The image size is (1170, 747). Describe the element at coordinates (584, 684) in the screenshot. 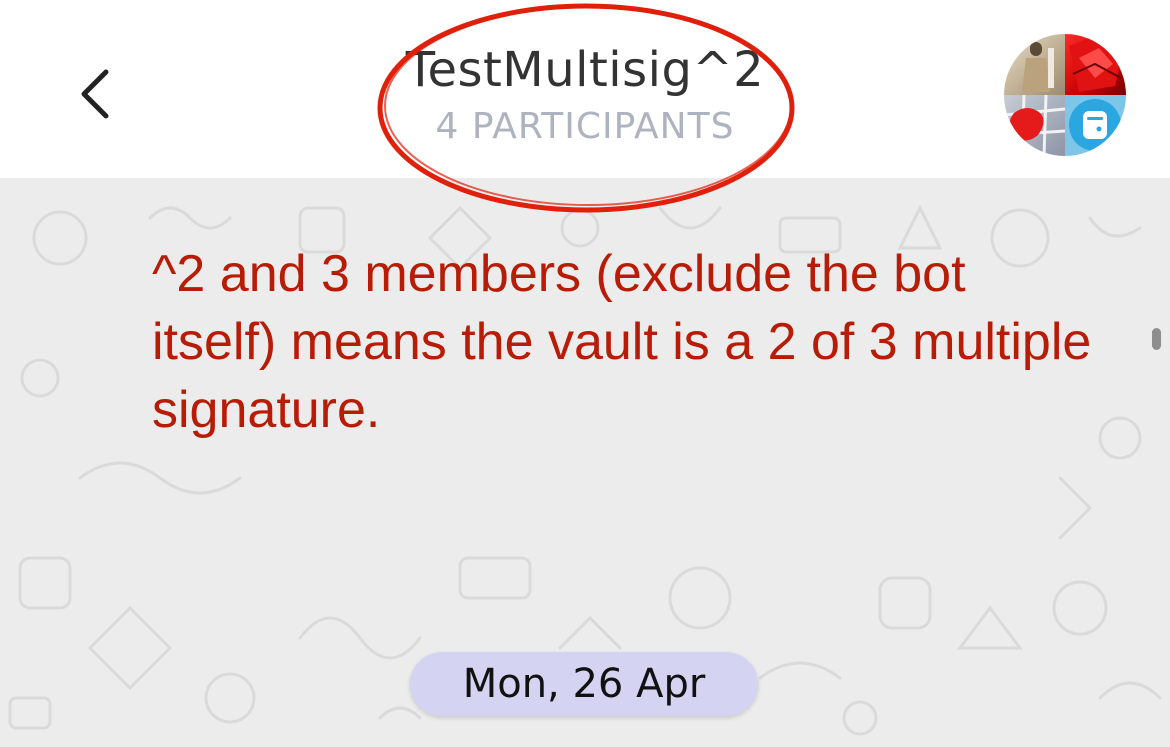

I see `date-separator: Mon, 26 Apr` at that location.